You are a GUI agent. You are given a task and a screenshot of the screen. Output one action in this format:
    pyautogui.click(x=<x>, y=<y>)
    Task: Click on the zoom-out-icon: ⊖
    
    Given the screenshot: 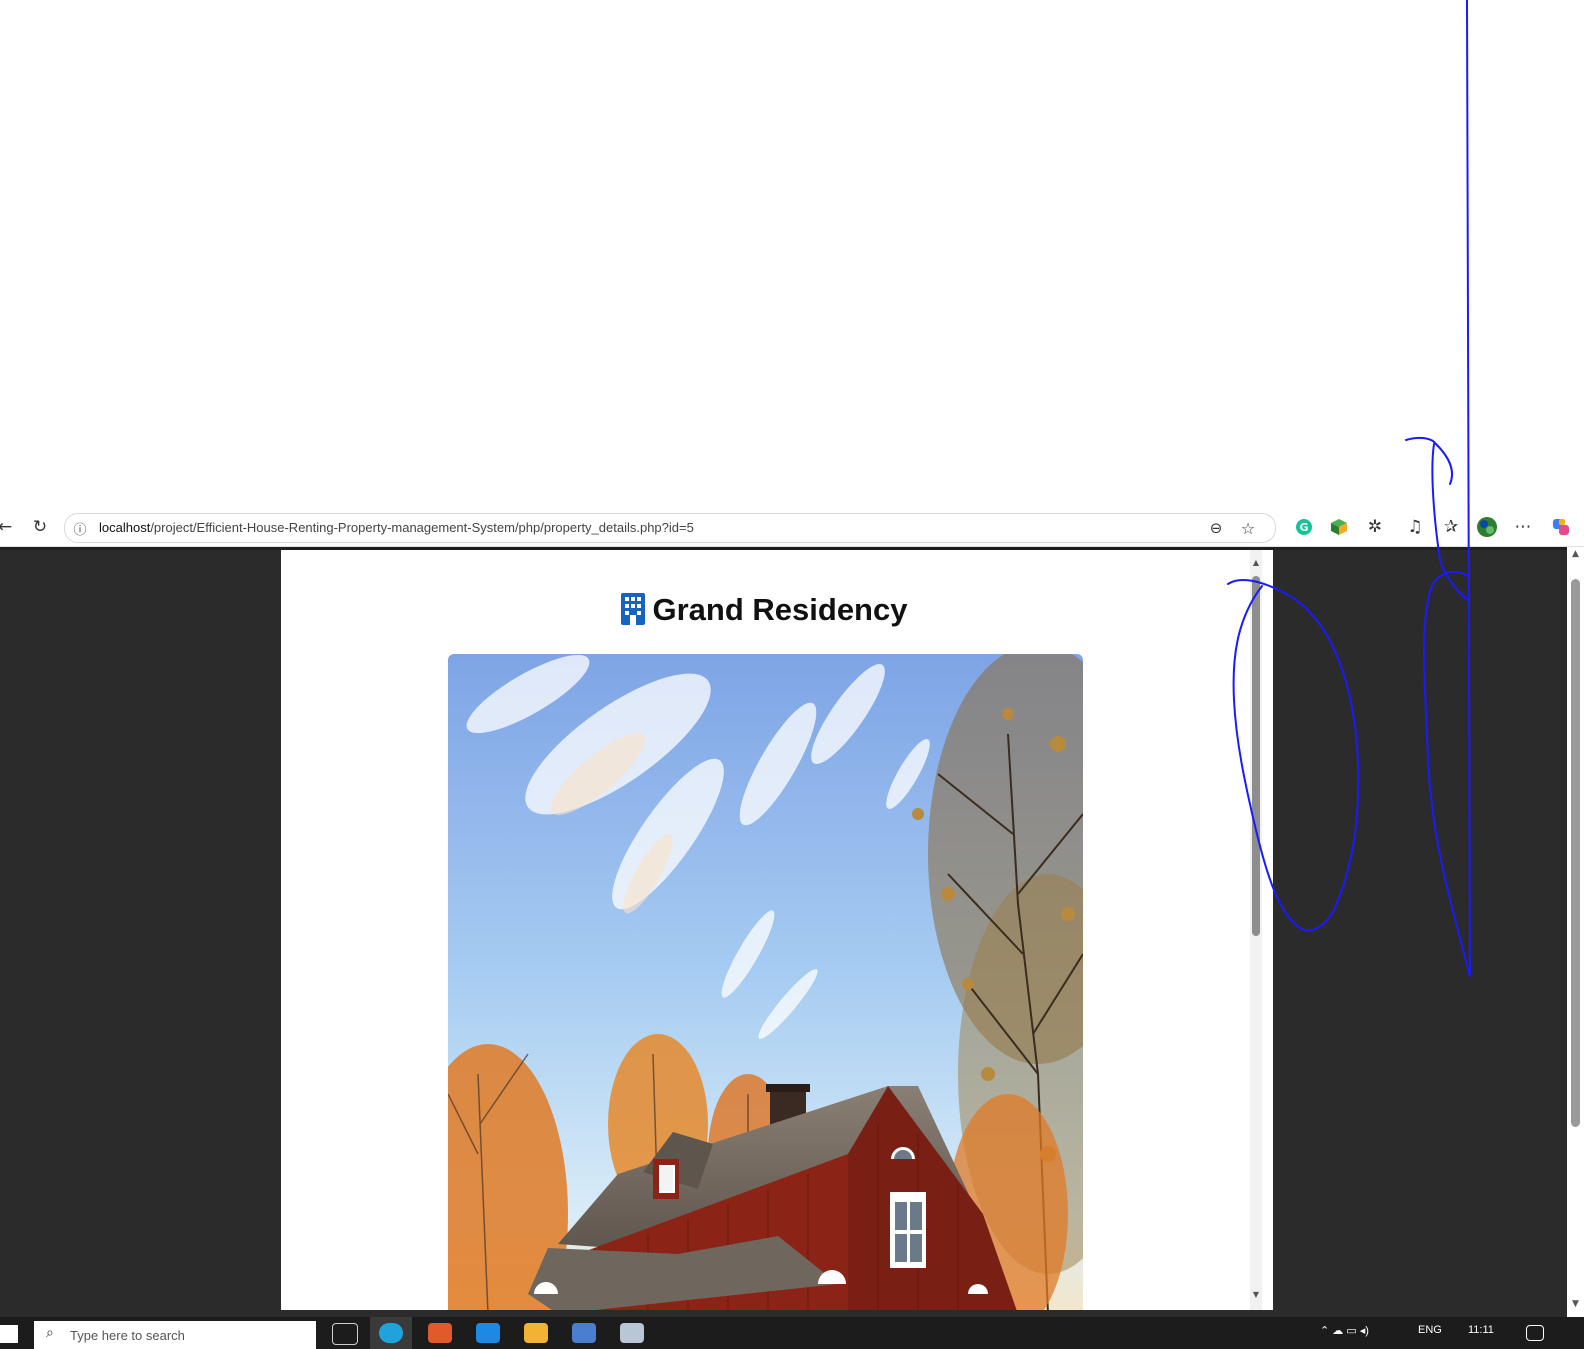 What is the action you would take?
    pyautogui.click(x=1216, y=528)
    